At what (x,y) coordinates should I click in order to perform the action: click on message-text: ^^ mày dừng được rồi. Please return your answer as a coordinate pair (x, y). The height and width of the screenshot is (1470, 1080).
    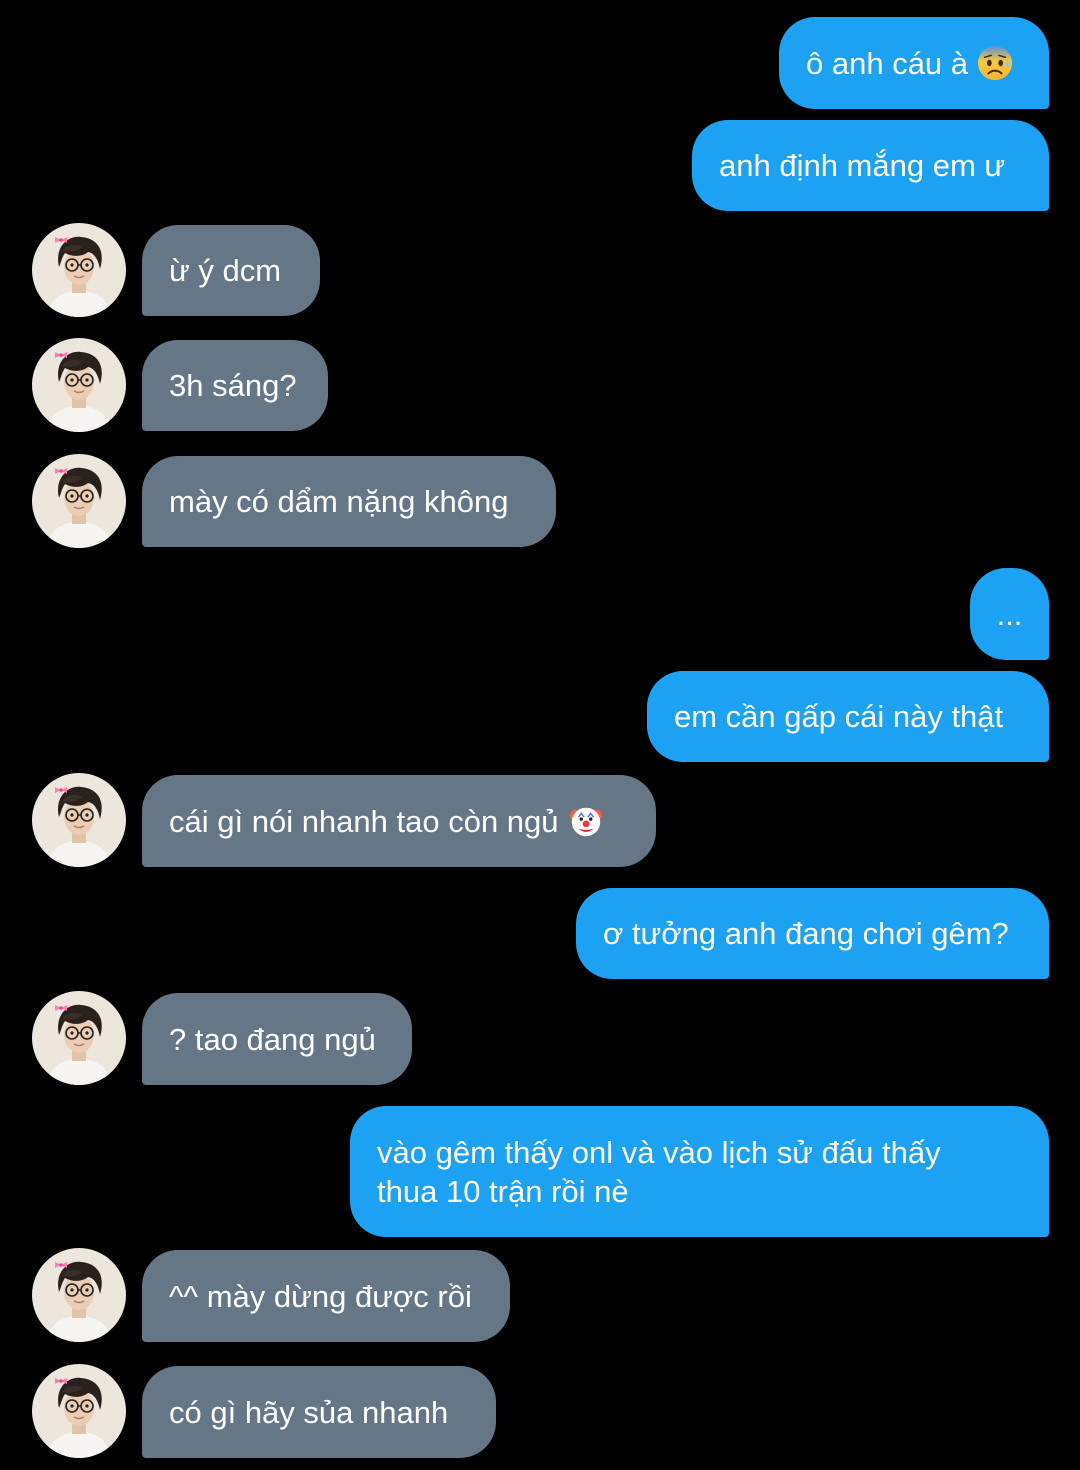
    Looking at the image, I should click on (320, 1296).